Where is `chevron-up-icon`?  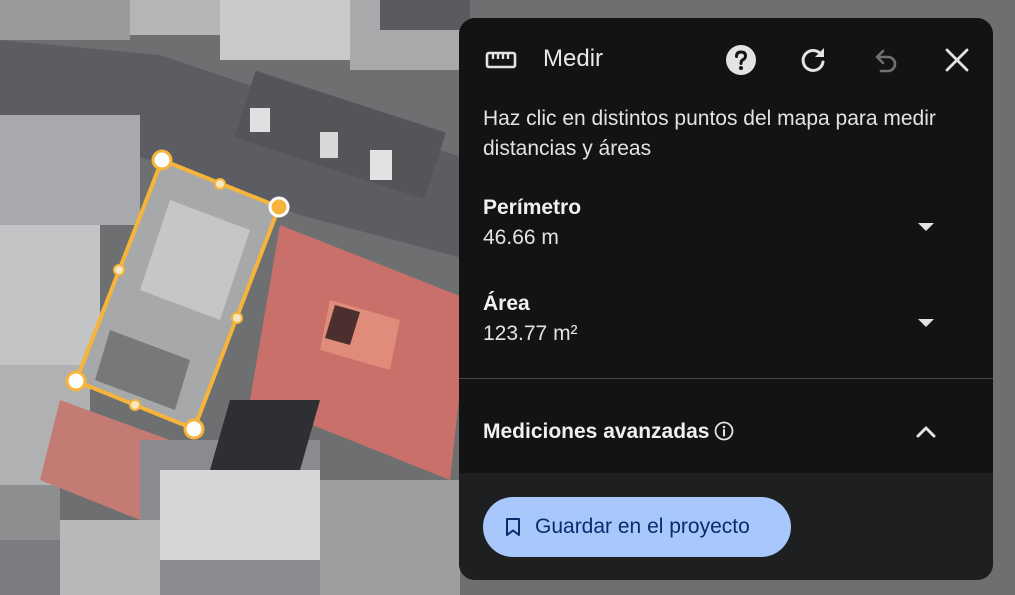 chevron-up-icon is located at coordinates (926, 433).